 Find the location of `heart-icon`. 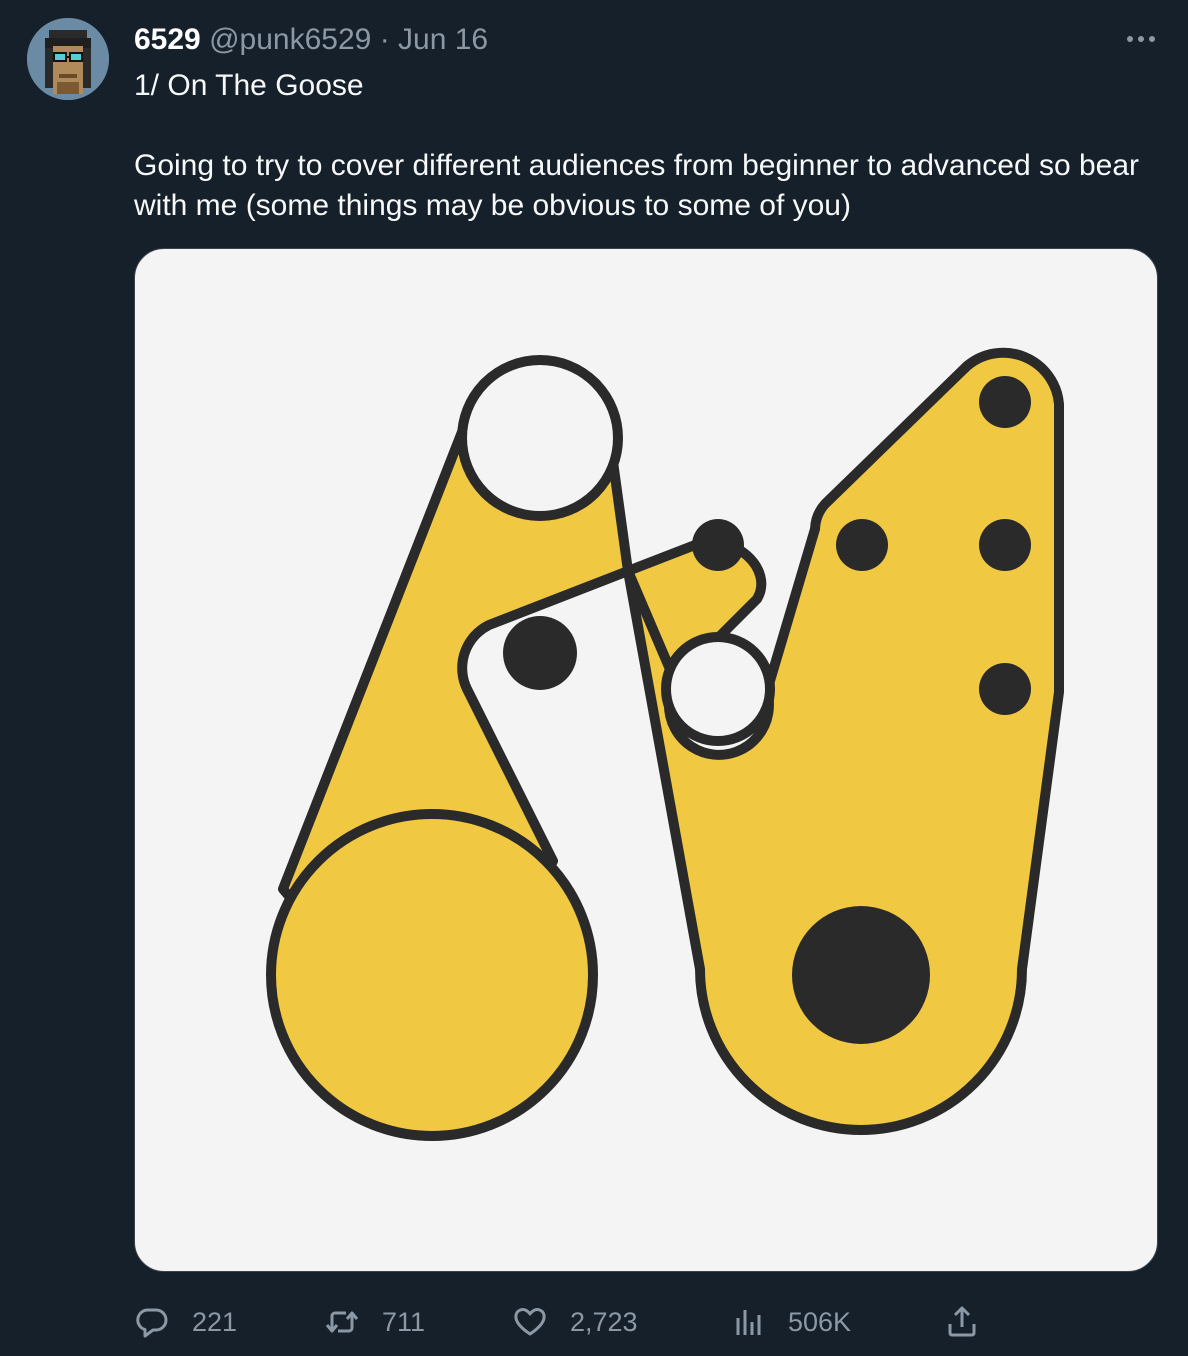

heart-icon is located at coordinates (530, 1322).